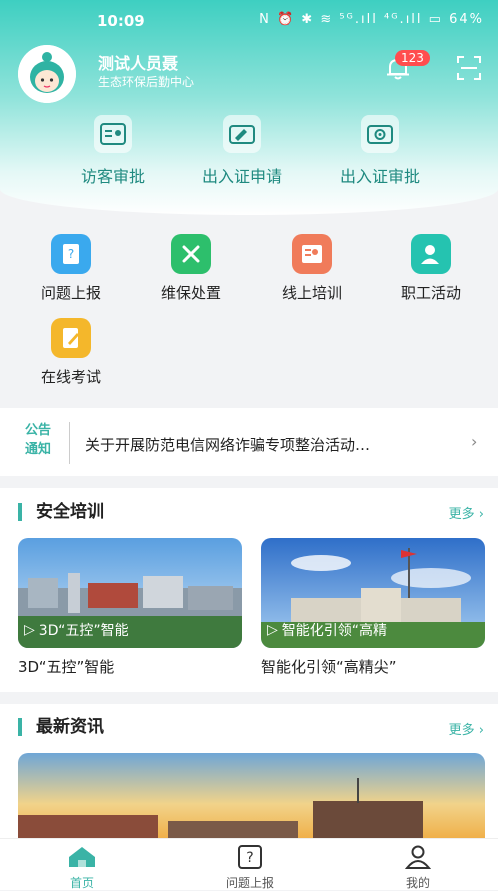 This screenshot has height=891, width=498. What do you see at coordinates (69, 443) in the screenshot?
I see `divider` at bounding box center [69, 443].